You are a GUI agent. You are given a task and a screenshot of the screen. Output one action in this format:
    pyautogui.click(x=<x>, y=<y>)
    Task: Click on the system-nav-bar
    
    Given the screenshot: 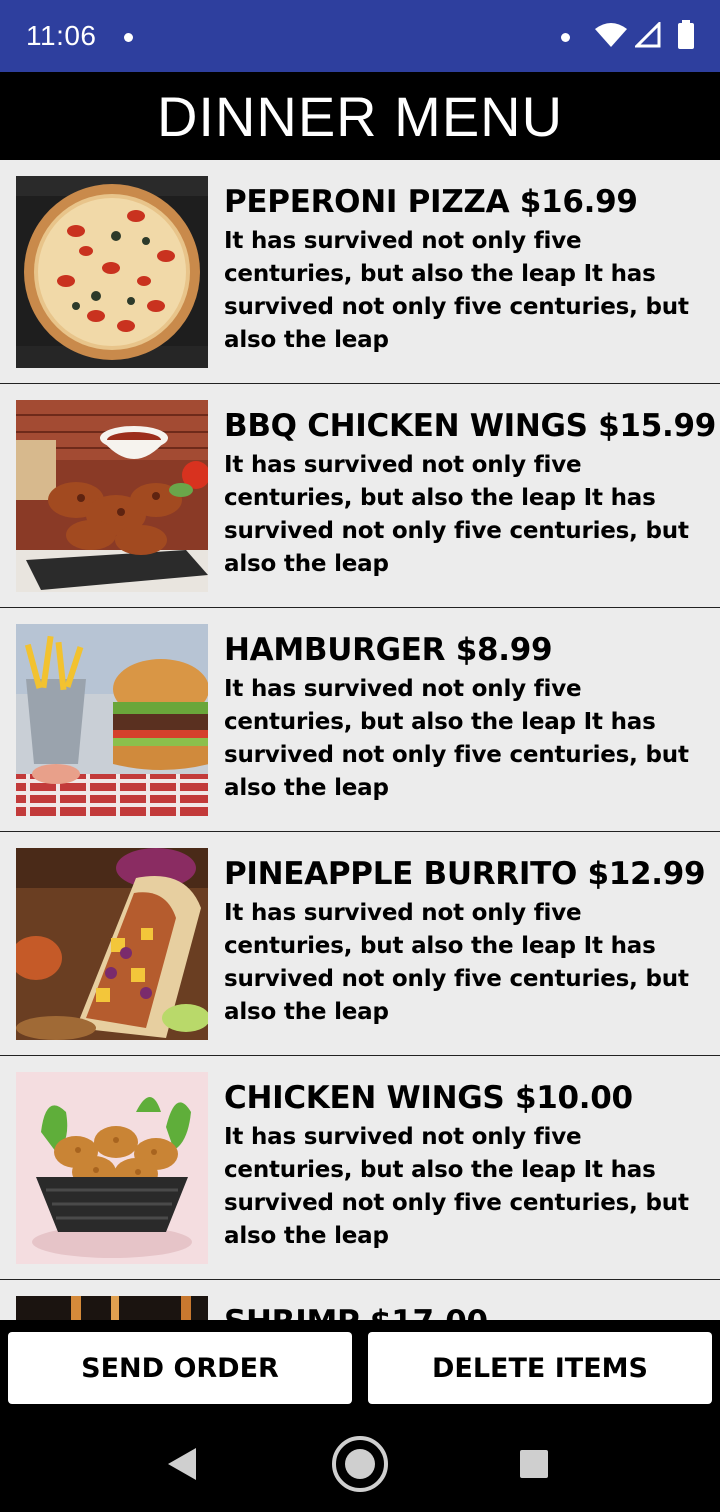 What is the action you would take?
    pyautogui.click(x=360, y=1466)
    